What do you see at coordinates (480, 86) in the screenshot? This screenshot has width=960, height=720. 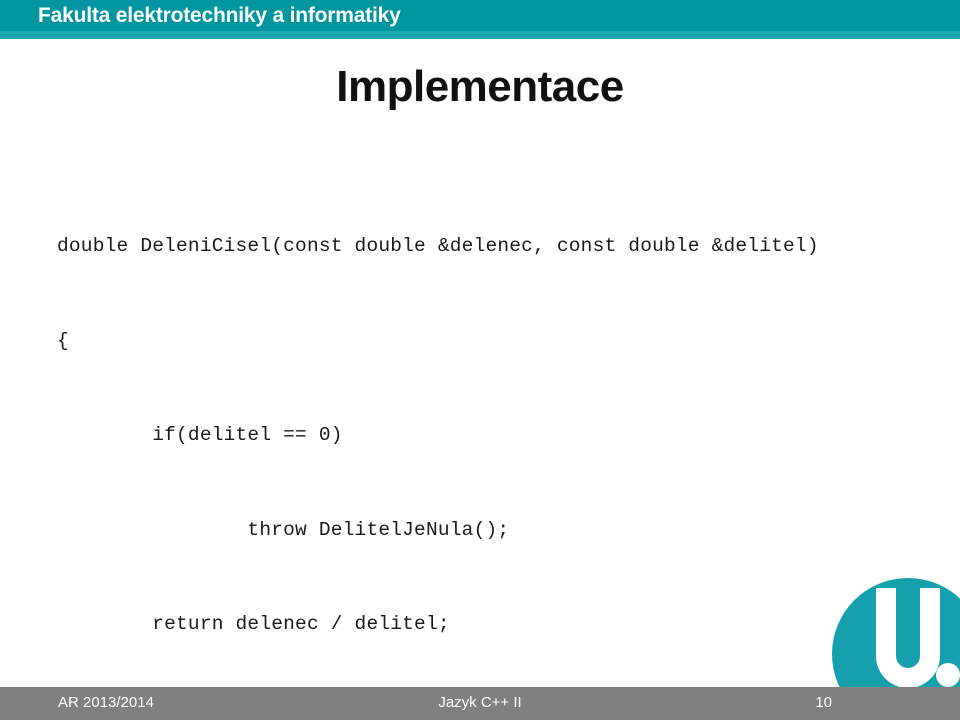 I see `page-title: Implementace` at bounding box center [480, 86].